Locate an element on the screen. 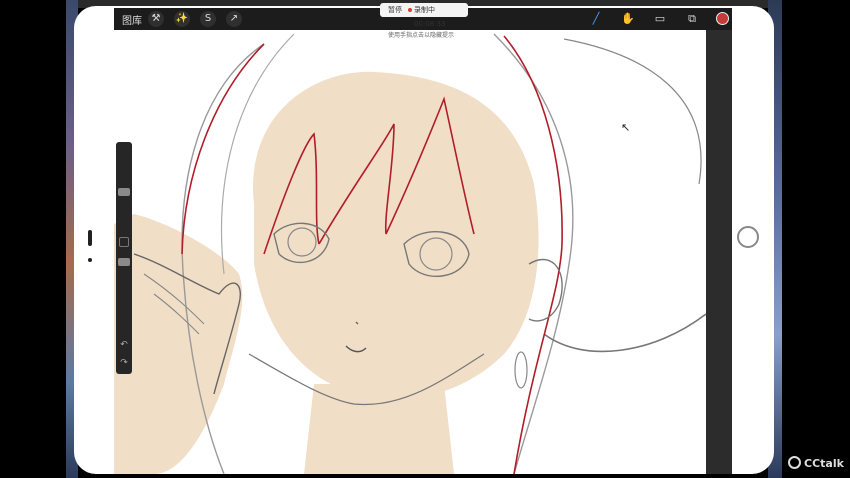 This screenshot has height=478, width=850. right-dark-strip is located at coordinates (719, 249).